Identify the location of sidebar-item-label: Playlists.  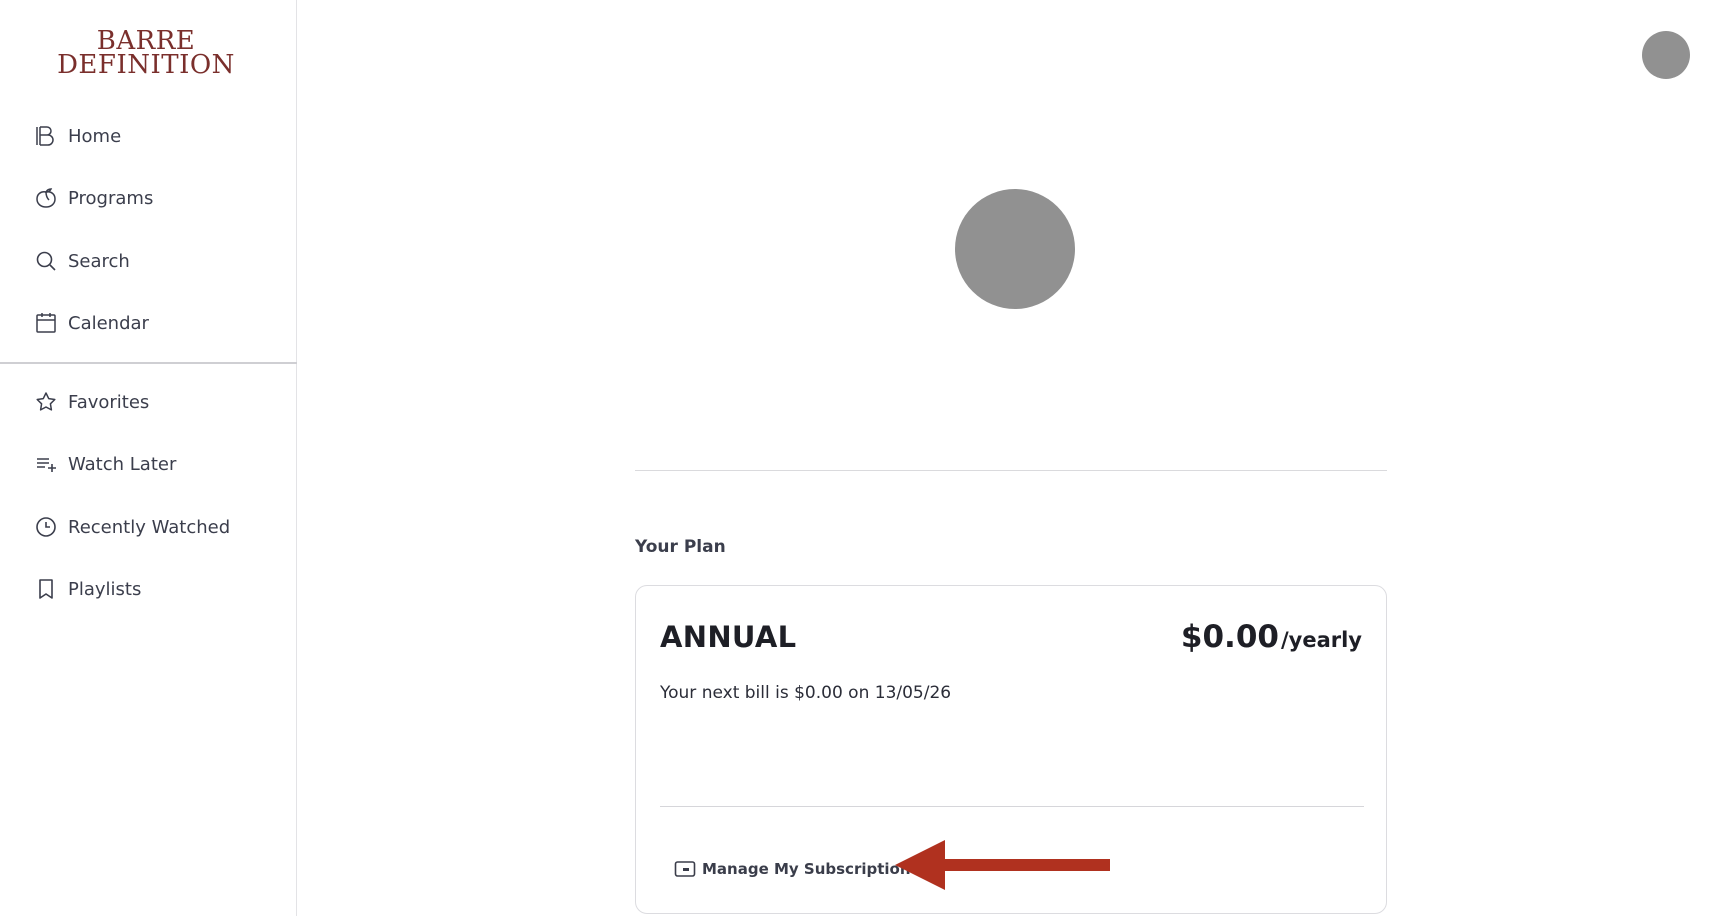
(105, 589).